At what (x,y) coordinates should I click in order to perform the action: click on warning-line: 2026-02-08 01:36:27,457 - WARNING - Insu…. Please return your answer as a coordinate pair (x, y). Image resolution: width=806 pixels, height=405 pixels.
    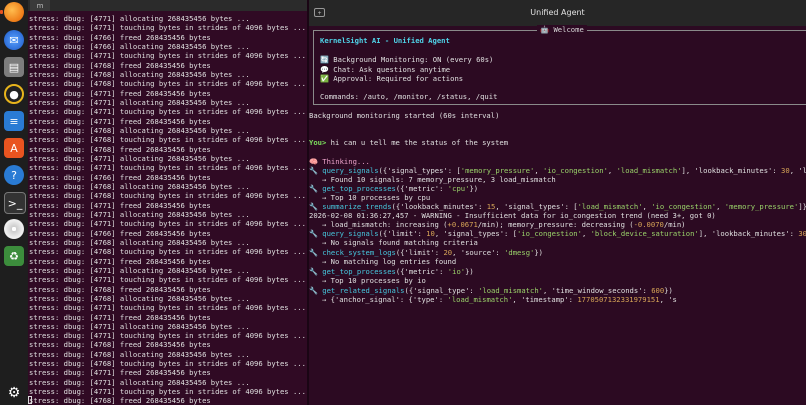
    Looking at the image, I should click on (512, 215).